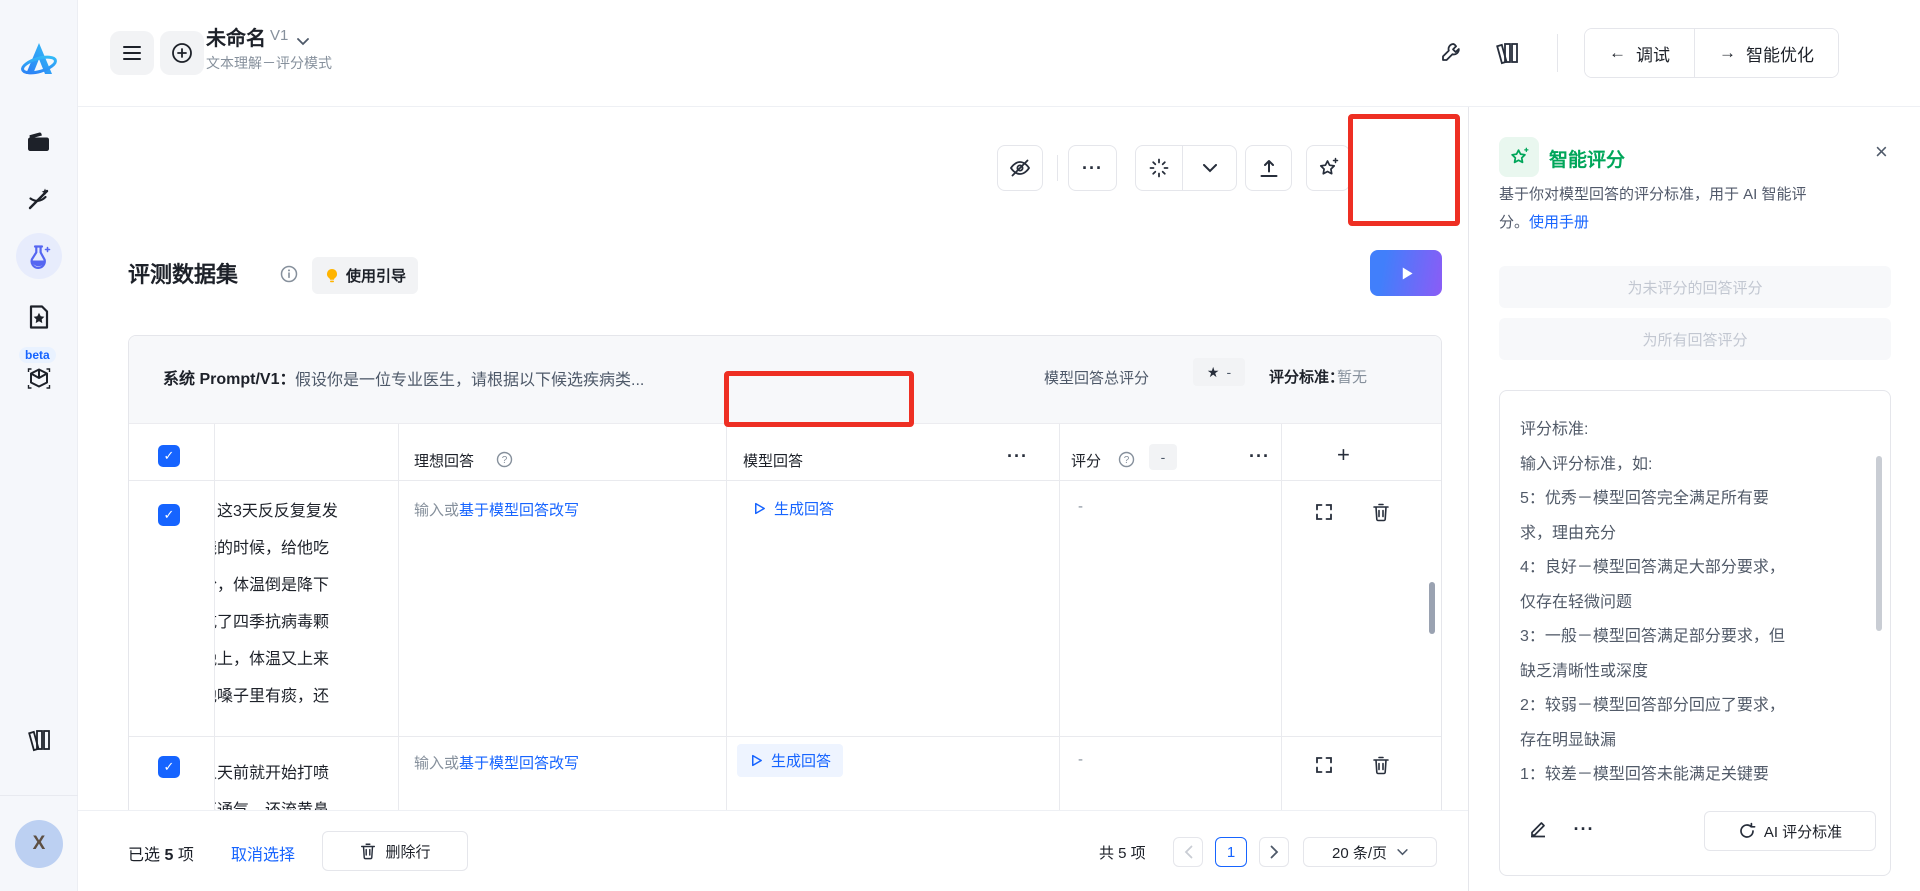 The height and width of the screenshot is (891, 1920). What do you see at coordinates (277, 511) in the screenshot?
I see `question-line: 这3天反反复复发` at bounding box center [277, 511].